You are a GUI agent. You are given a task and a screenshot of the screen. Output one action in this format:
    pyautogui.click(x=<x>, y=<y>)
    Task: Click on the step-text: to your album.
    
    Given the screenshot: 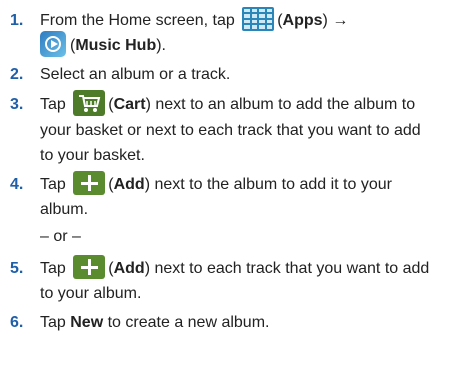 What is the action you would take?
    pyautogui.click(x=91, y=293)
    